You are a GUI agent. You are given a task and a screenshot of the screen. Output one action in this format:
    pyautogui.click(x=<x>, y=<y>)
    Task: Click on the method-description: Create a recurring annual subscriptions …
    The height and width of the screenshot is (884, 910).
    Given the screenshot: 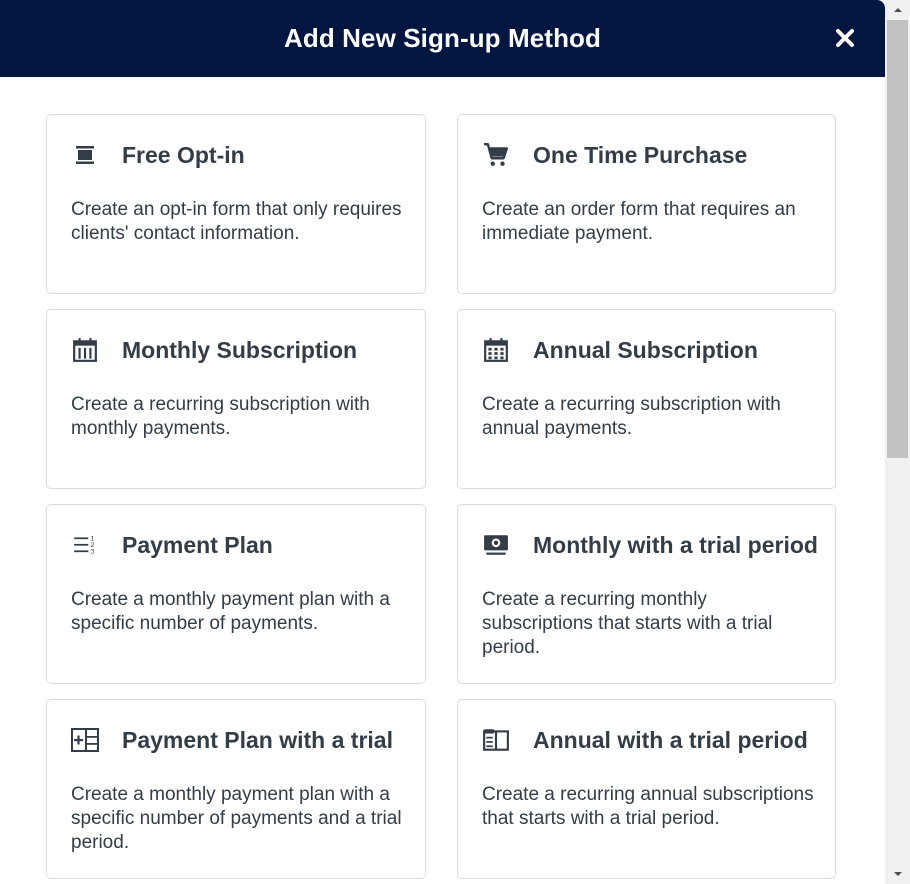 What is the action you would take?
    pyautogui.click(x=648, y=806)
    